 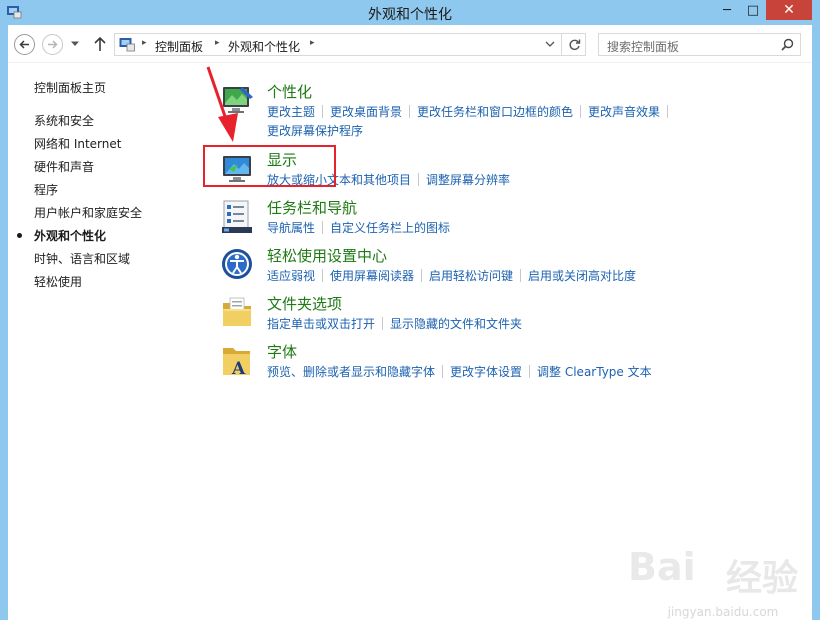 What do you see at coordinates (291, 276) in the screenshot?
I see `link-low-vision: 适应弱视` at bounding box center [291, 276].